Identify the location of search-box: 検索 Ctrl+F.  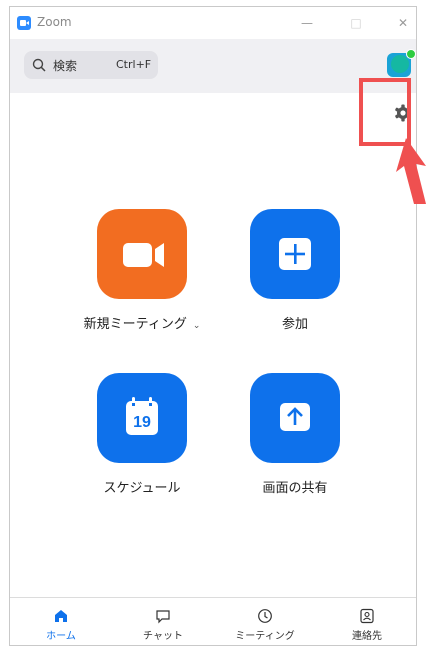
(91, 65).